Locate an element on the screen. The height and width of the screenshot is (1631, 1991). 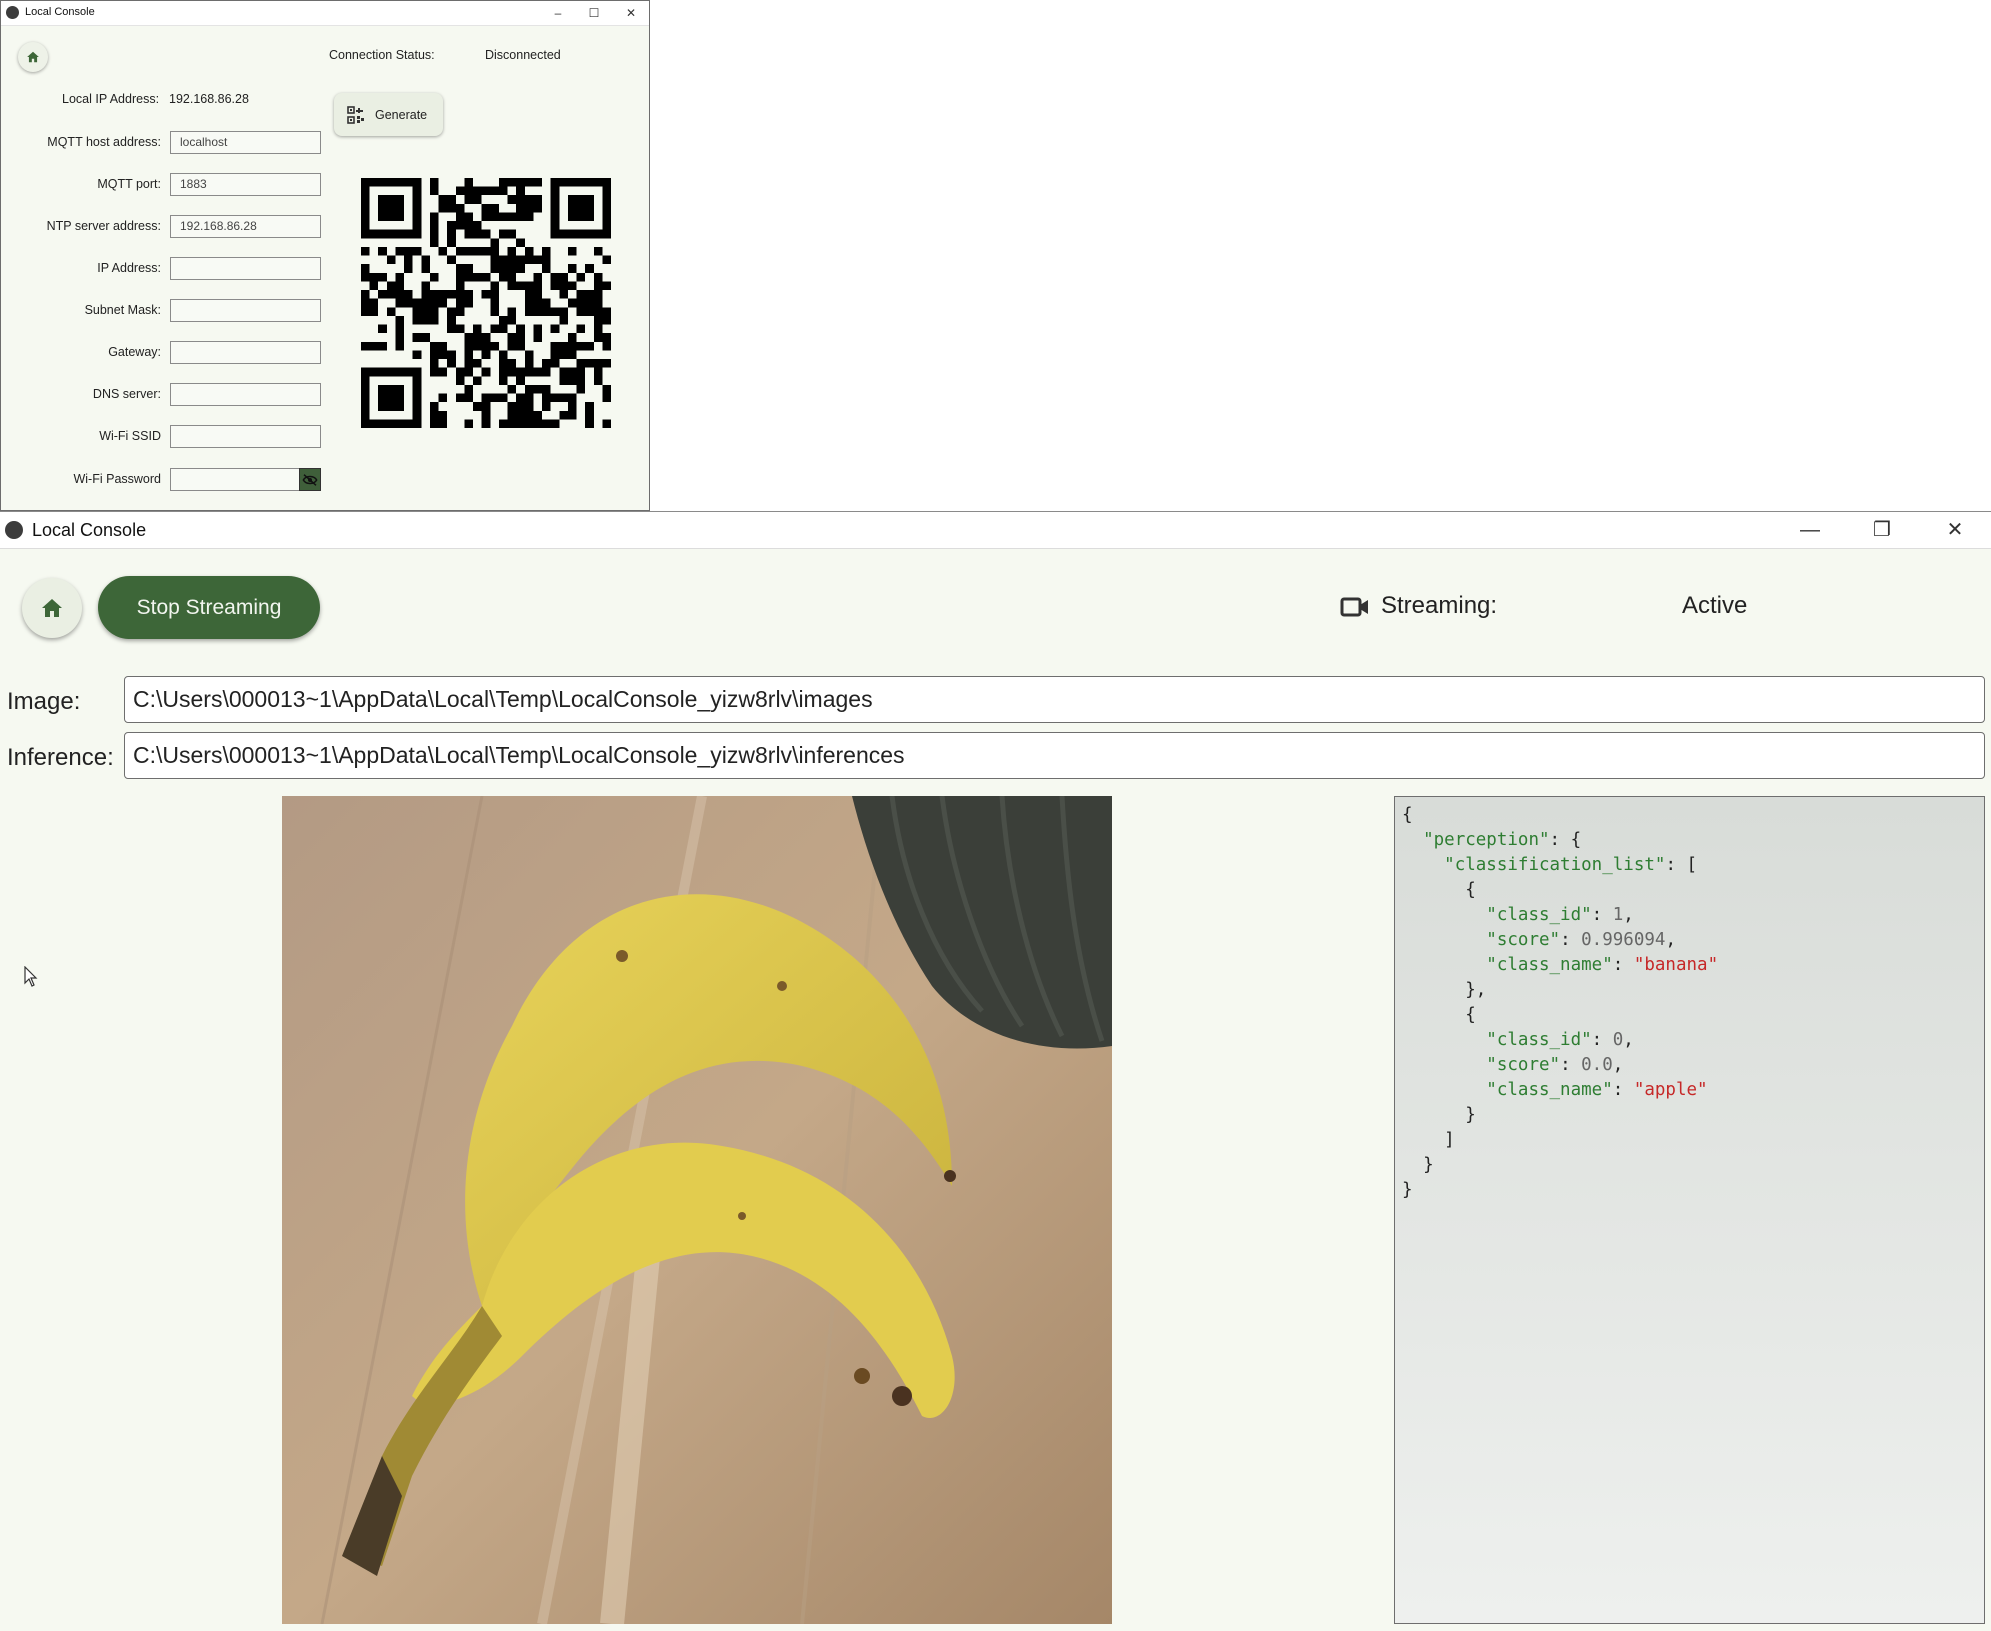
mqtt-port-field: 1883 is located at coordinates (245, 184).